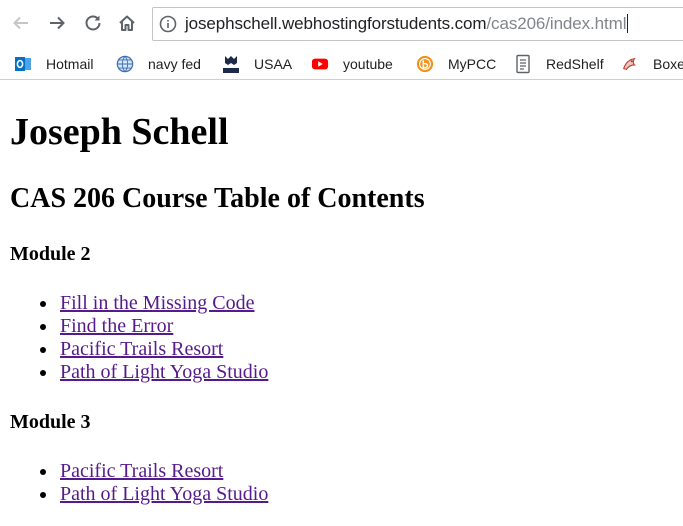  I want to click on bookmark-youtube: youtube, so click(352, 64).